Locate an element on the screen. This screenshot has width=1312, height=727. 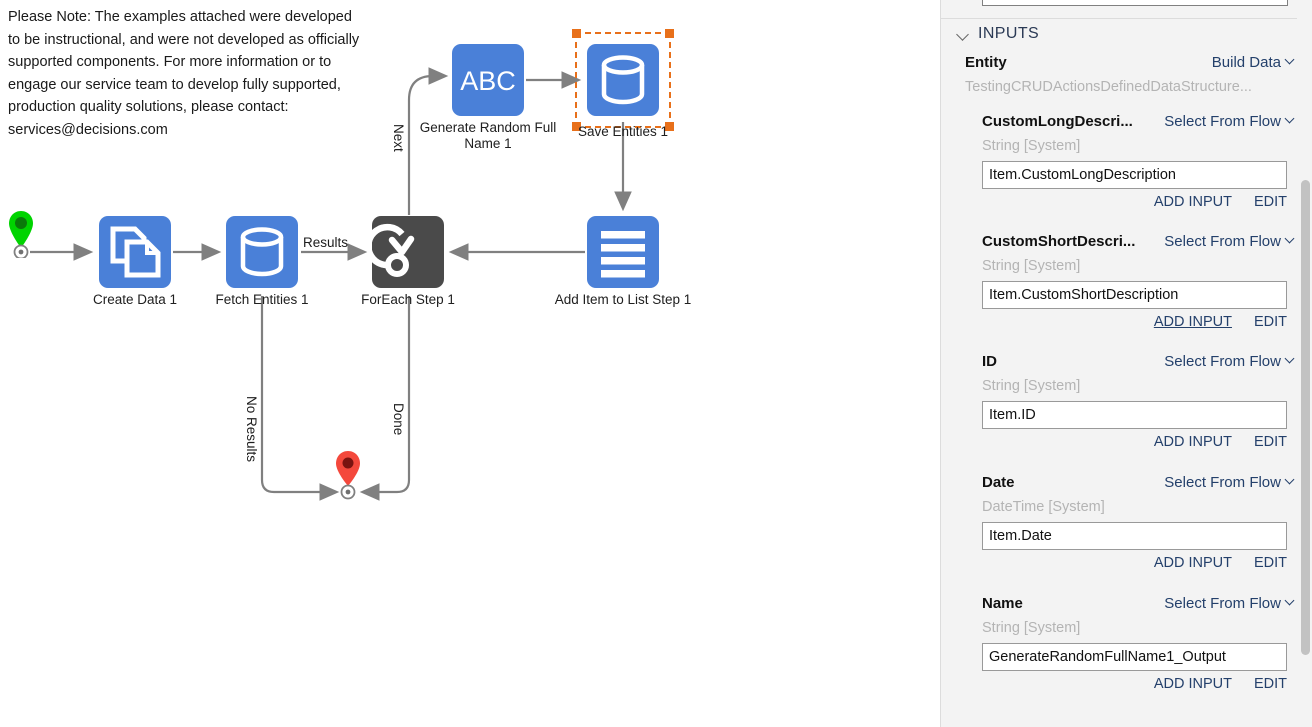
flow-start-marker is located at coordinates (21, 236).